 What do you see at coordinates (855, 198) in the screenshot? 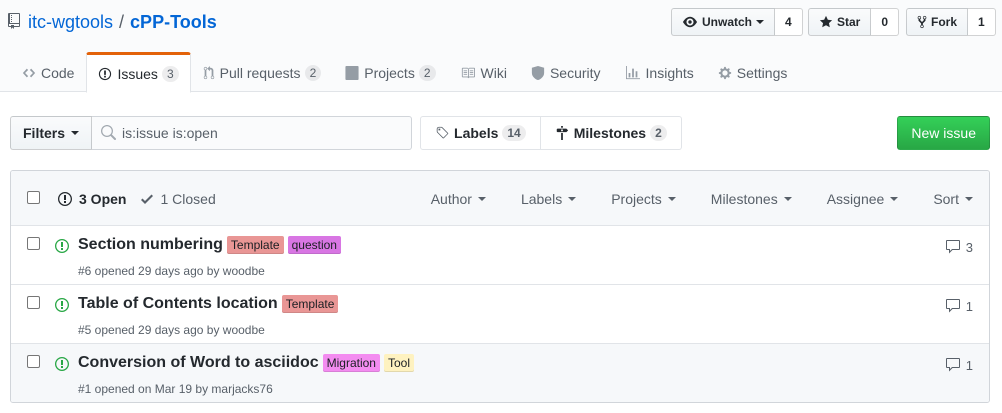
I see `assignee-filter-label: Assignee` at bounding box center [855, 198].